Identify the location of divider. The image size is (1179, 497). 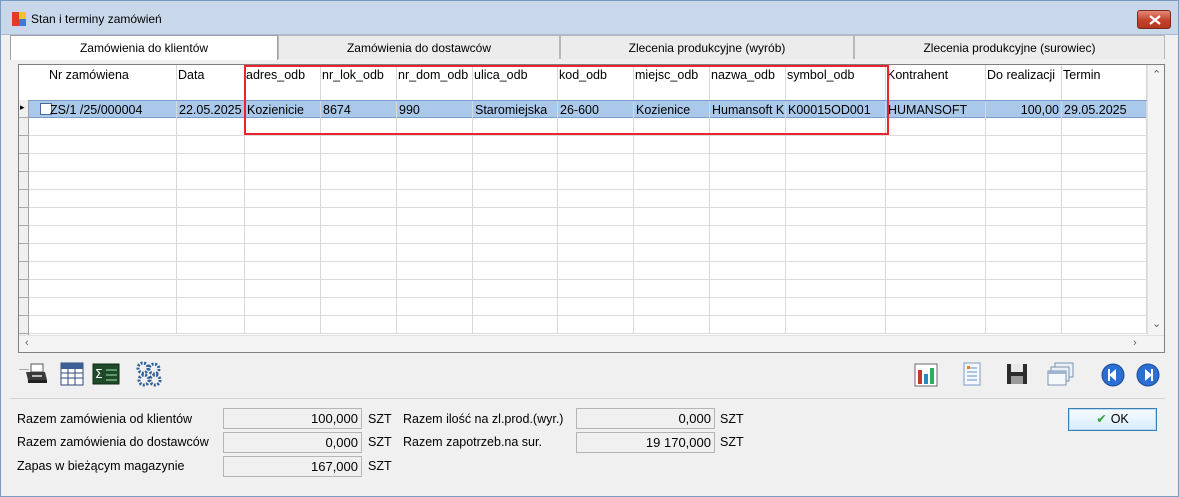
(587, 398).